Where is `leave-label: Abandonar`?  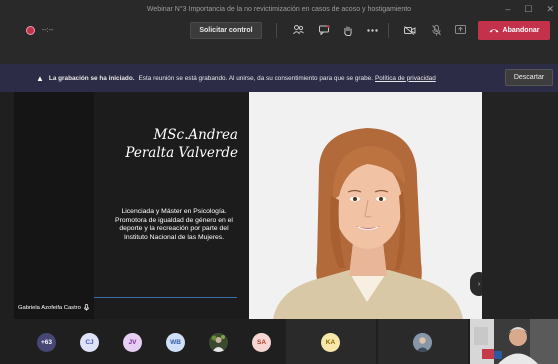 leave-label: Abandonar is located at coordinates (521, 30).